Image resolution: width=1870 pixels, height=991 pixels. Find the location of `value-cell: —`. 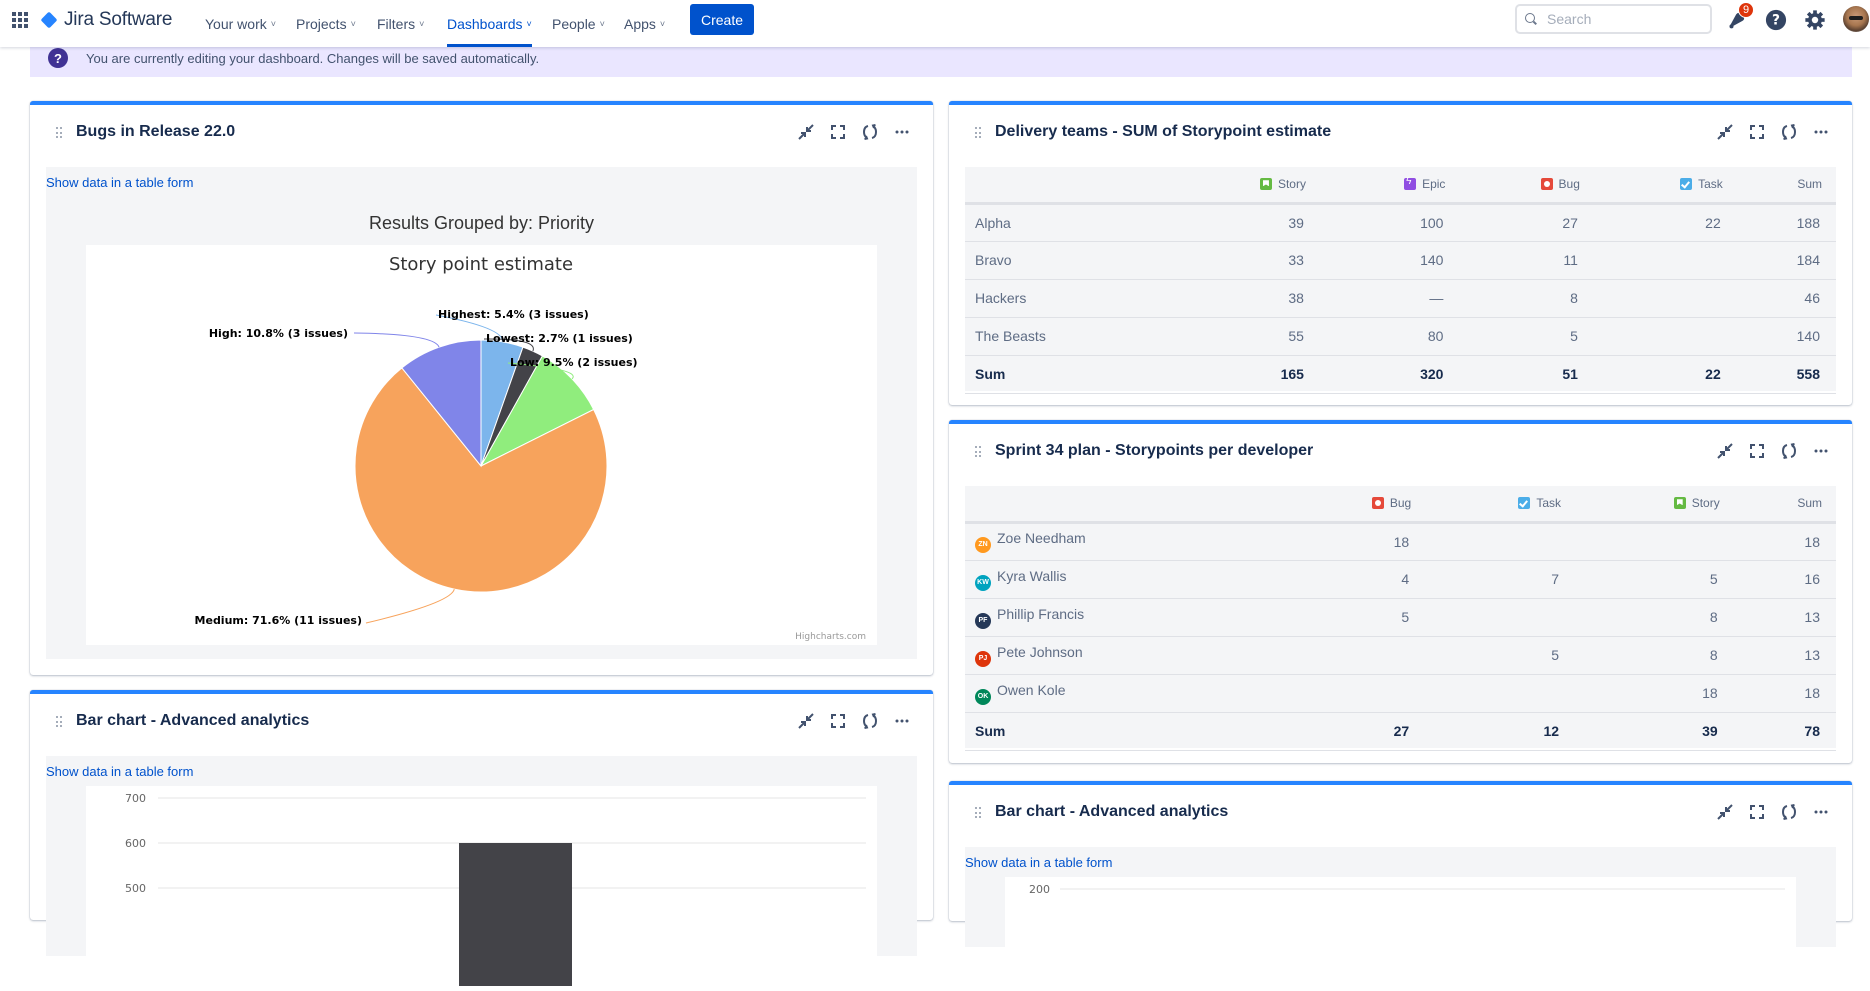

value-cell: — is located at coordinates (1389, 298).